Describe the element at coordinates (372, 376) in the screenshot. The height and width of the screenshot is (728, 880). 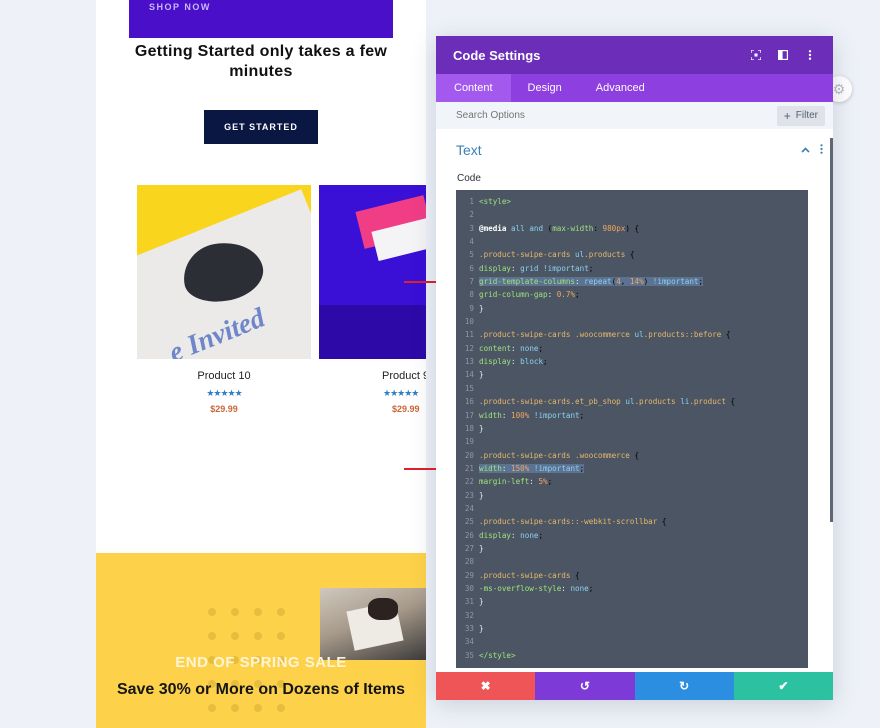
I see `product-name: Product 9` at that location.